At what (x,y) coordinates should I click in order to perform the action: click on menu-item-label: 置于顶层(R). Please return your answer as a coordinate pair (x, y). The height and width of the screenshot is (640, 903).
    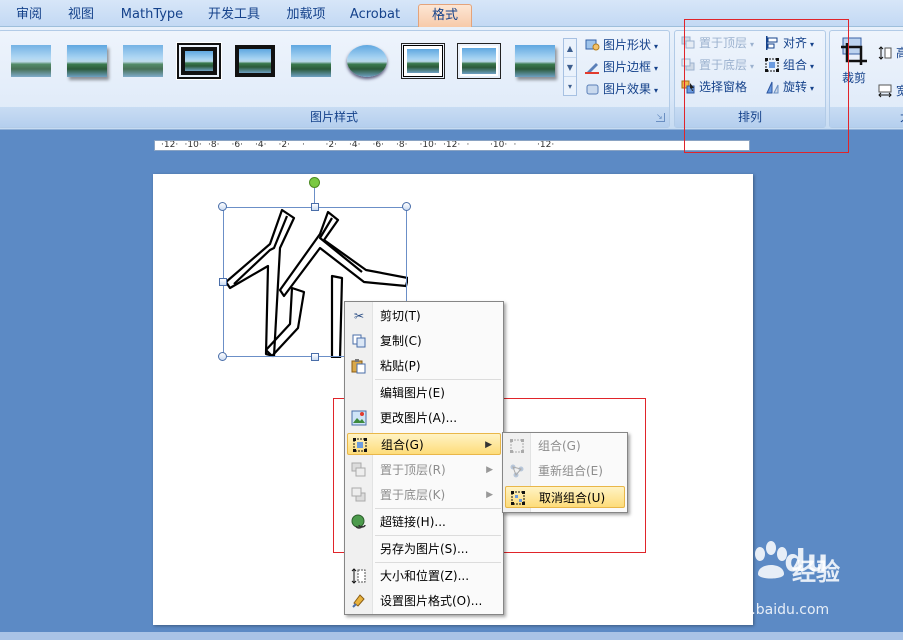
    Looking at the image, I should click on (413, 470).